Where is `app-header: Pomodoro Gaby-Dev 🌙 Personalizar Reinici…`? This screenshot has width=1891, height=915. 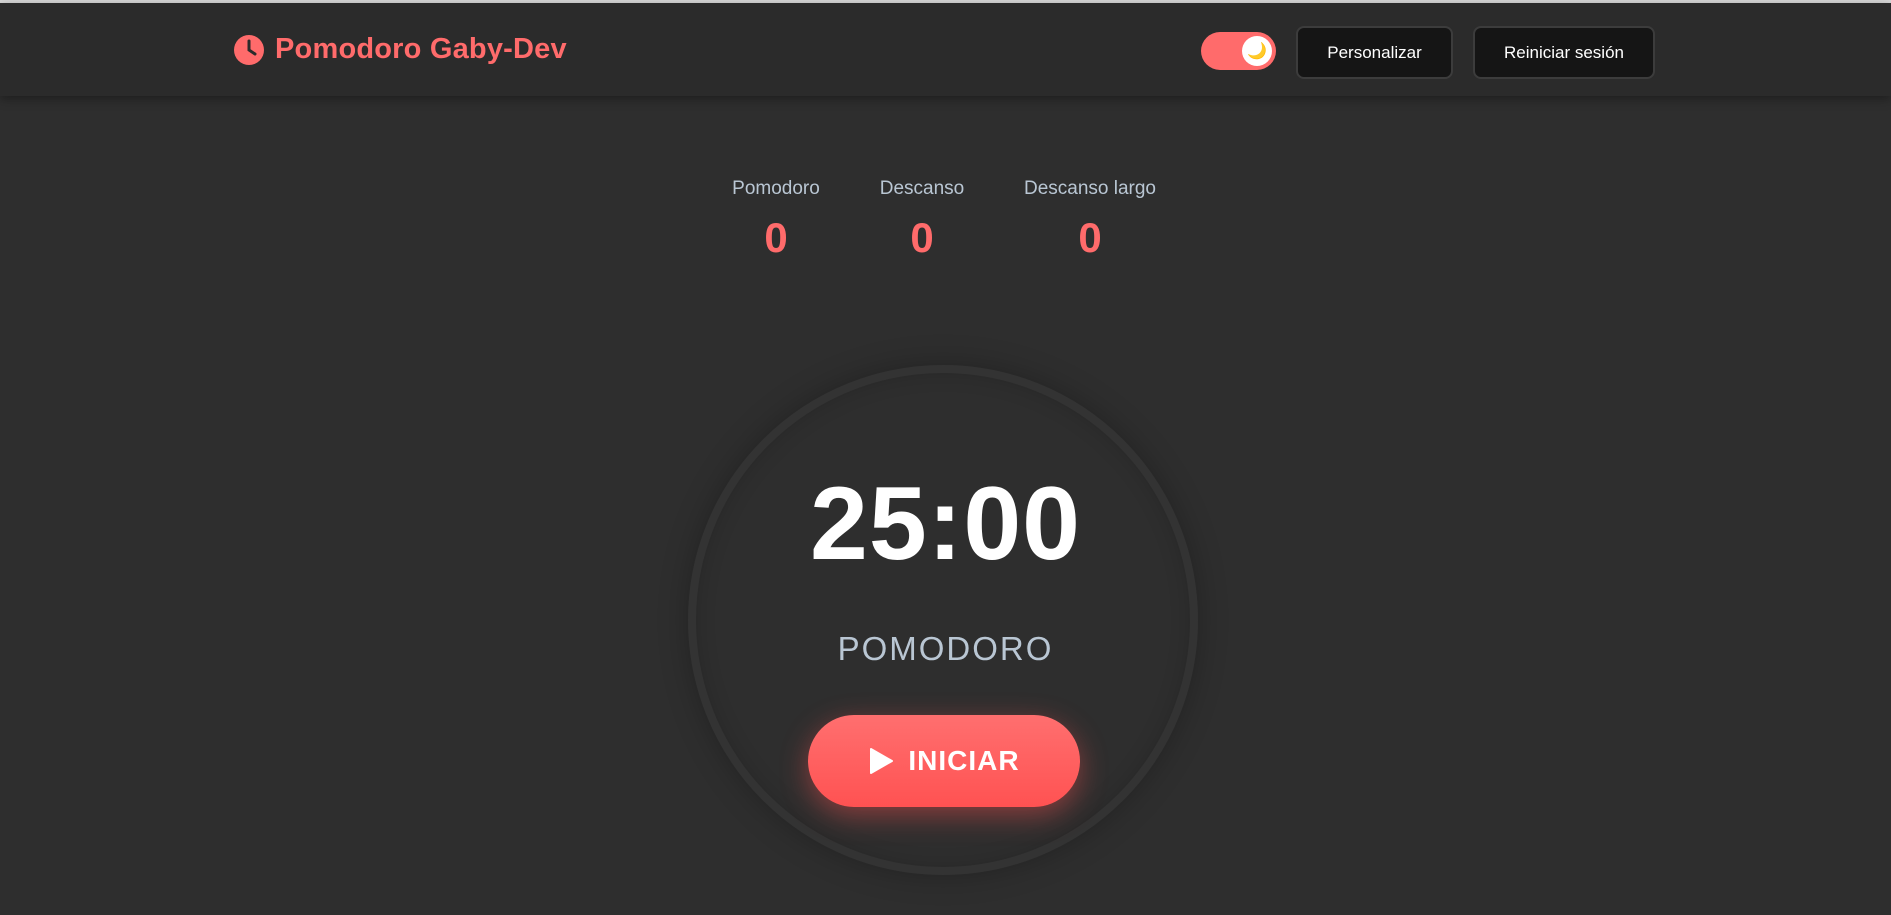
app-header: Pomodoro Gaby-Dev 🌙 Personalizar Reinici… is located at coordinates (945, 49).